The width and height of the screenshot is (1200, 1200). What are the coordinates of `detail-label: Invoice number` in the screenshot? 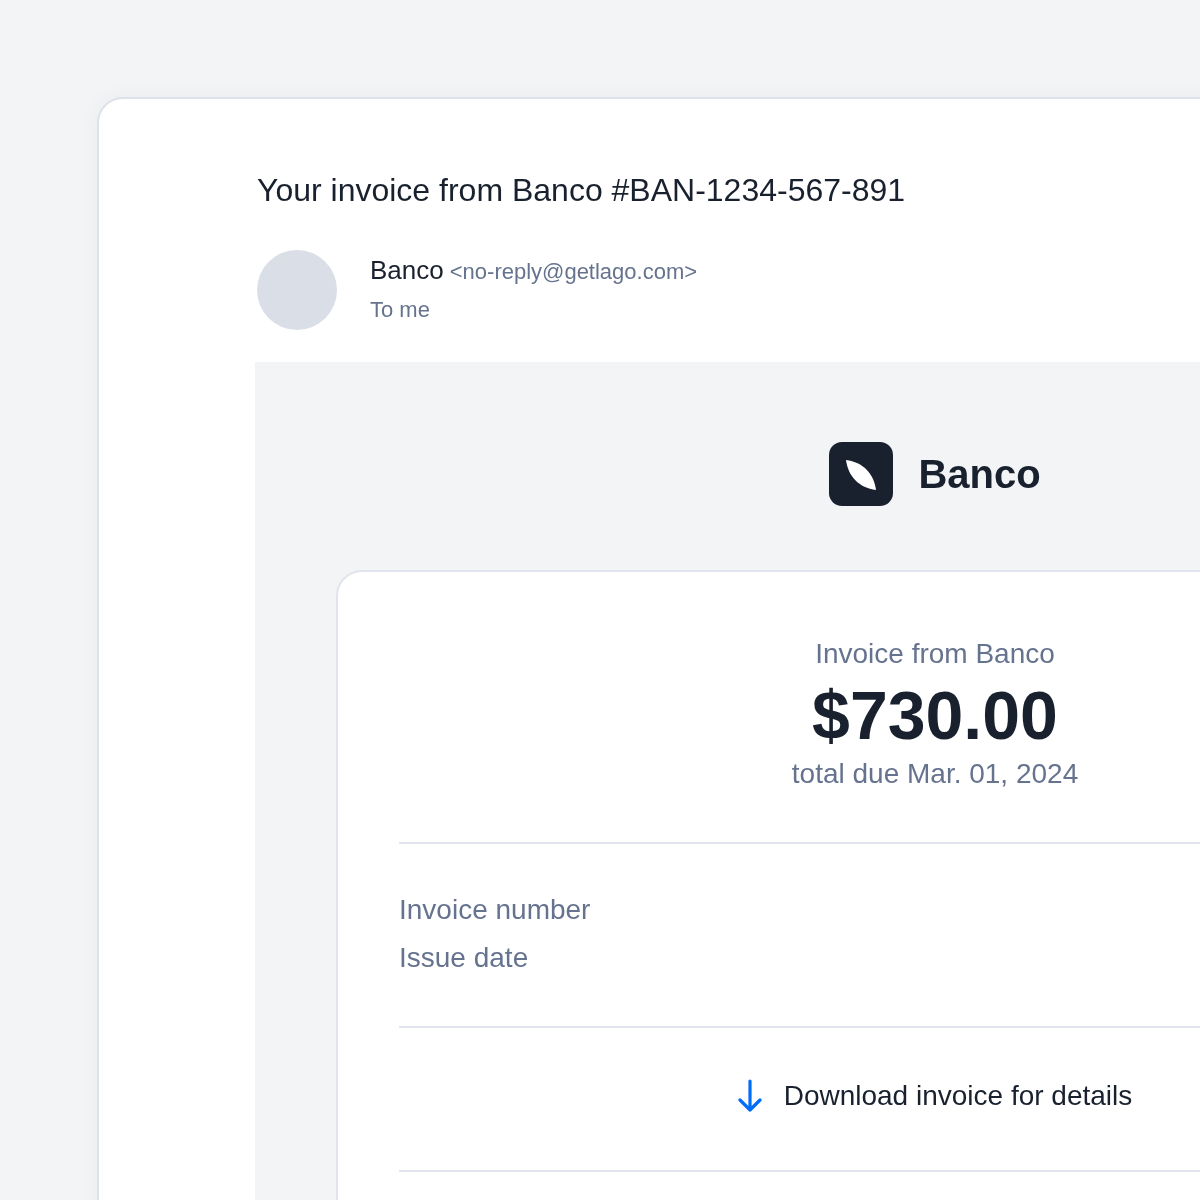 It's located at (495, 910).